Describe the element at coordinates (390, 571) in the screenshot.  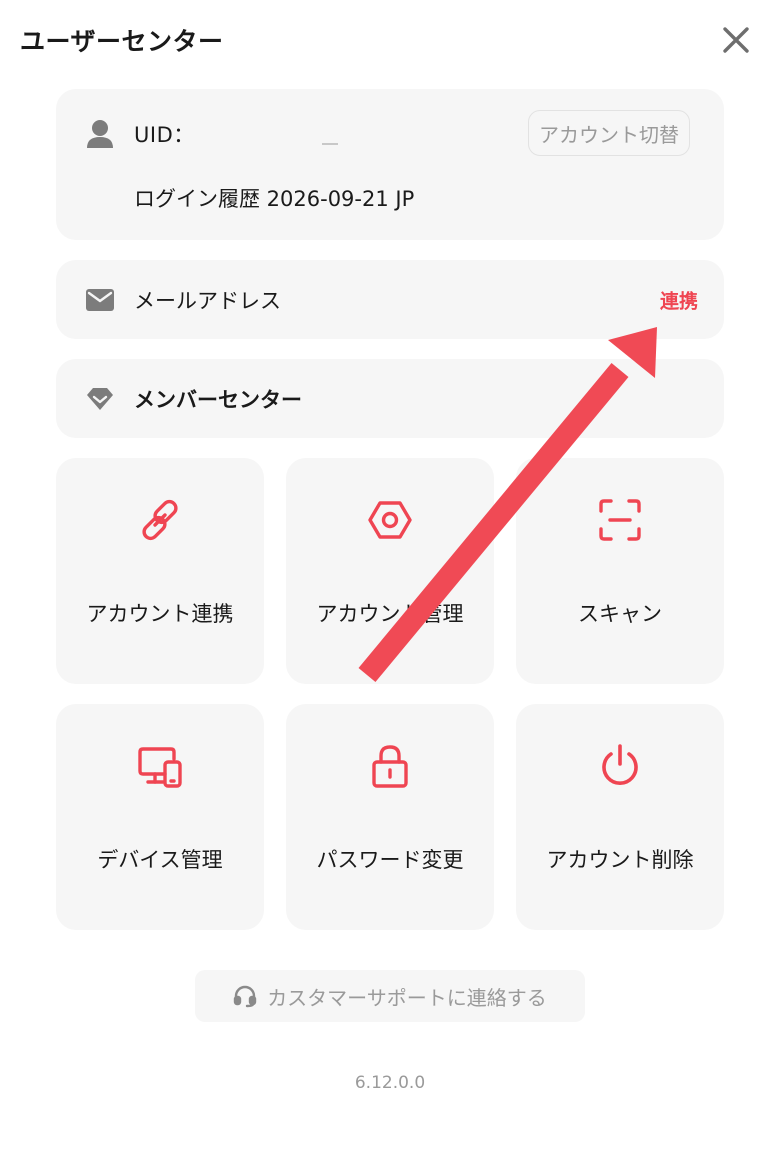
I see `tile-account-manage: アカウント管理` at that location.